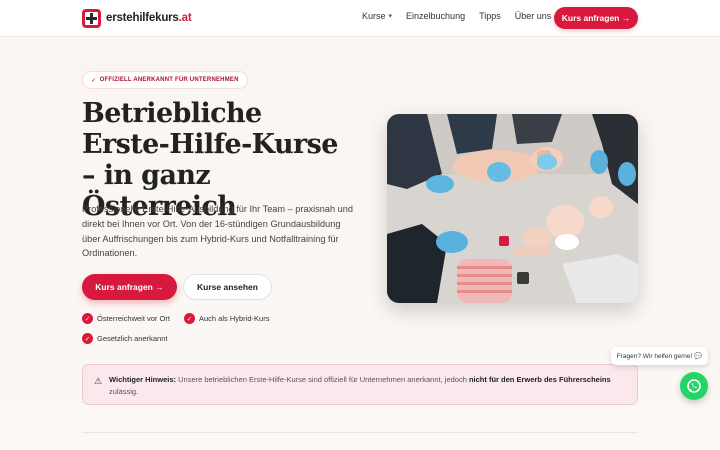  What do you see at coordinates (149, 18) in the screenshot?
I see `logo-text: erstehilfekurs.at` at bounding box center [149, 18].